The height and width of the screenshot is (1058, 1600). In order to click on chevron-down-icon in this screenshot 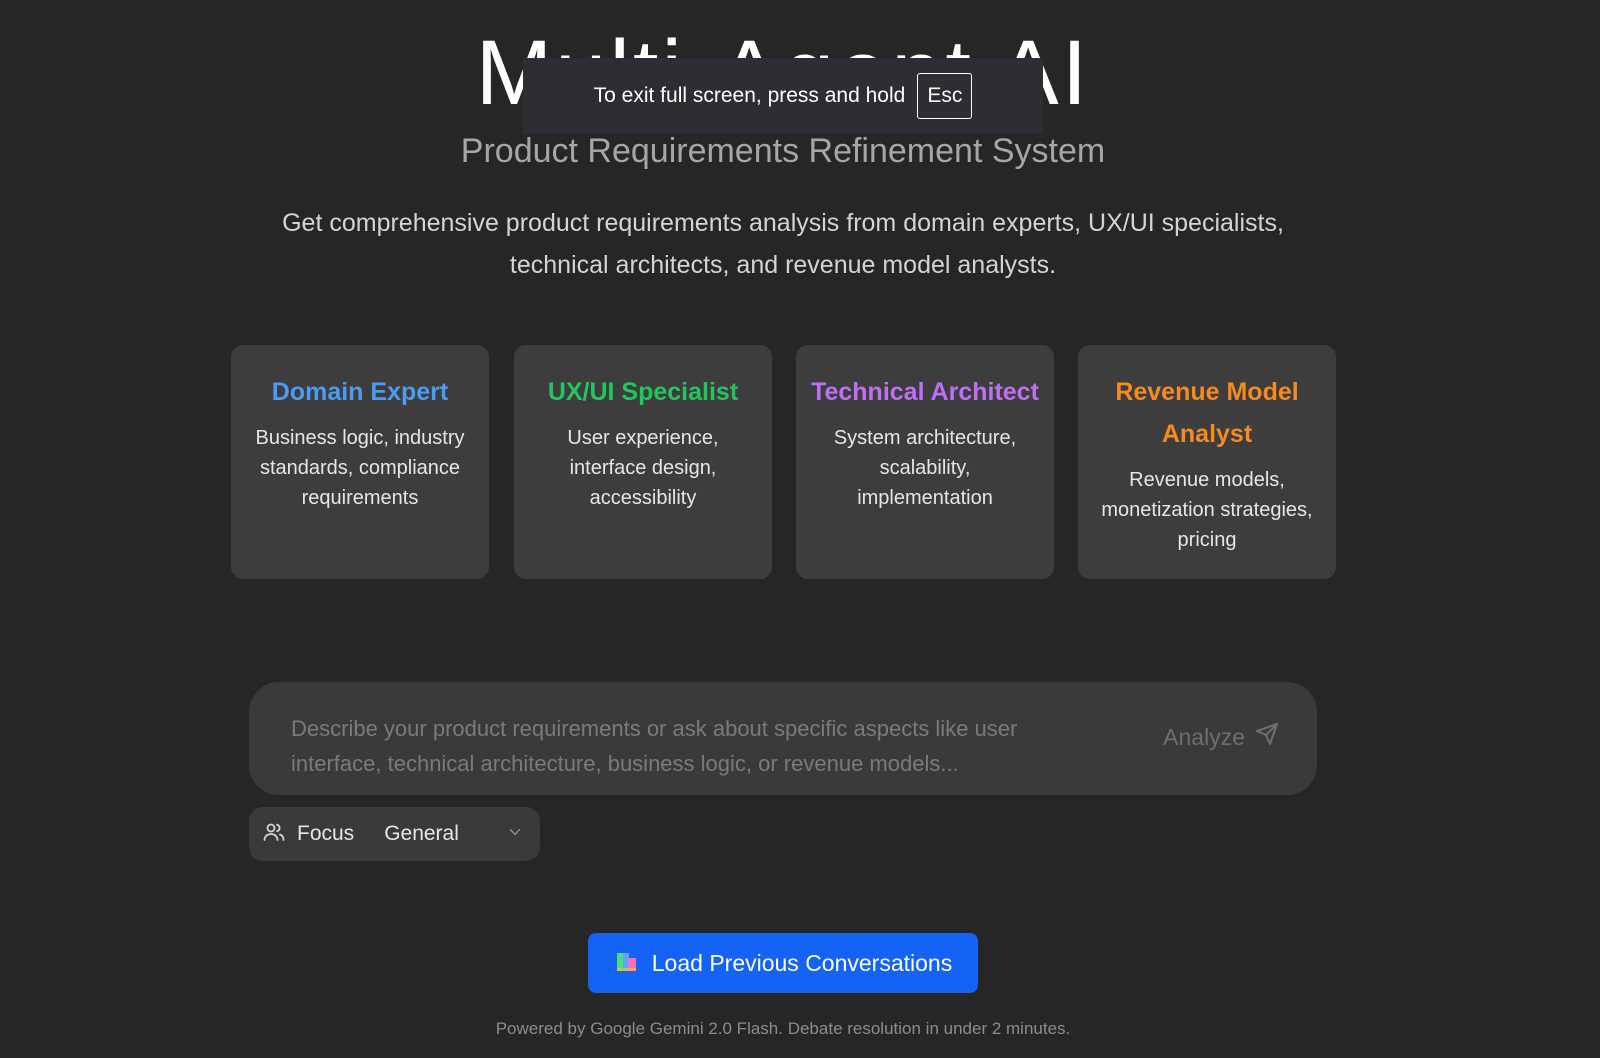, I will do `click(515, 834)`.